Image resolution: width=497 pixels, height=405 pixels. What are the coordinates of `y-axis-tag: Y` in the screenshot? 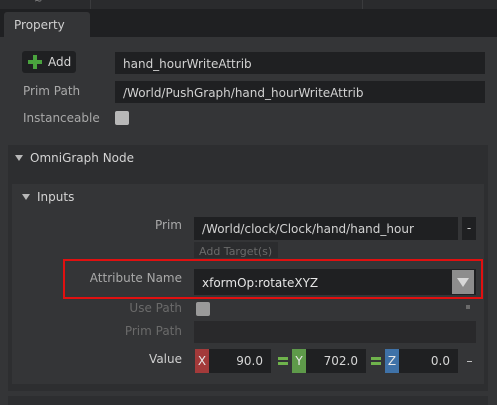 It's located at (299, 361).